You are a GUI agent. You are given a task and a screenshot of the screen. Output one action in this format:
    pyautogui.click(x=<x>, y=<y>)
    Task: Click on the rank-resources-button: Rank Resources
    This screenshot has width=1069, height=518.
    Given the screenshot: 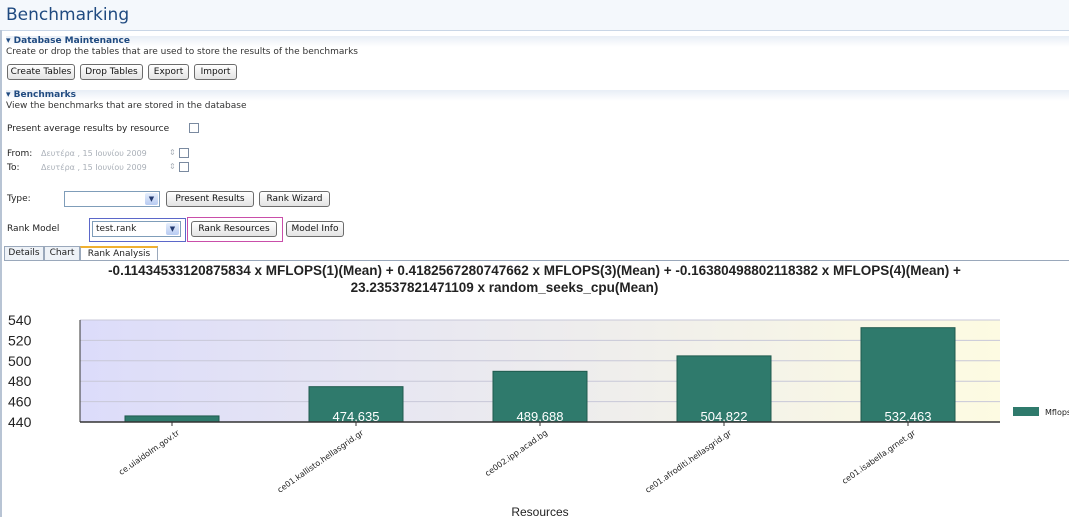 What is the action you would take?
    pyautogui.click(x=234, y=229)
    